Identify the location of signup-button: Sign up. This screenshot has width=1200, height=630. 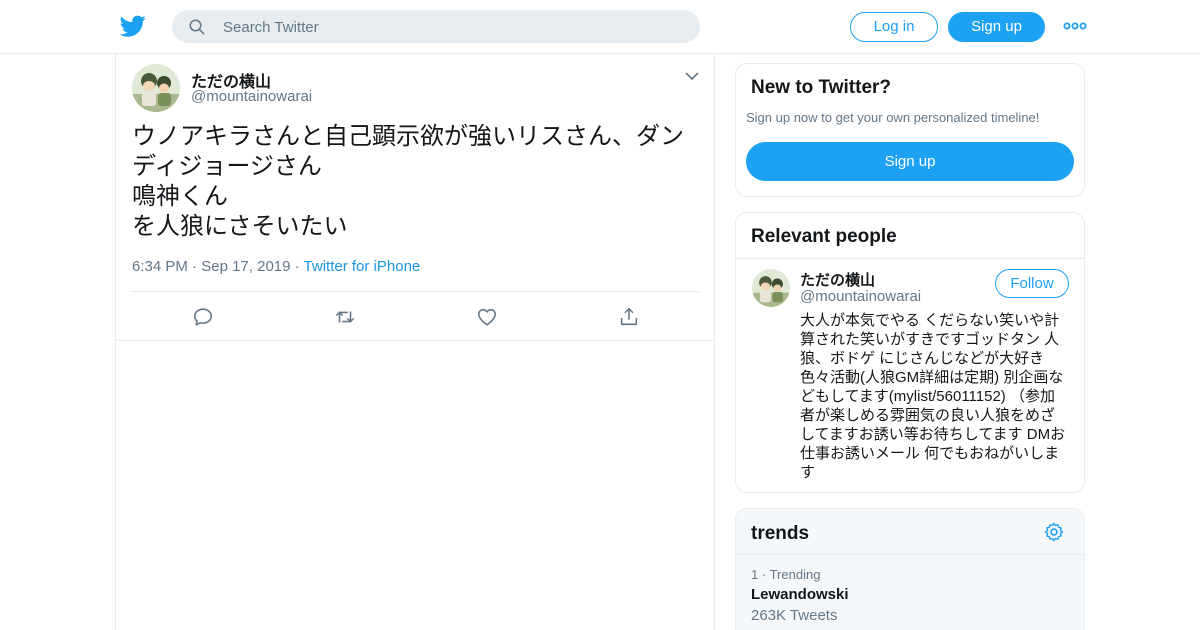
(996, 27).